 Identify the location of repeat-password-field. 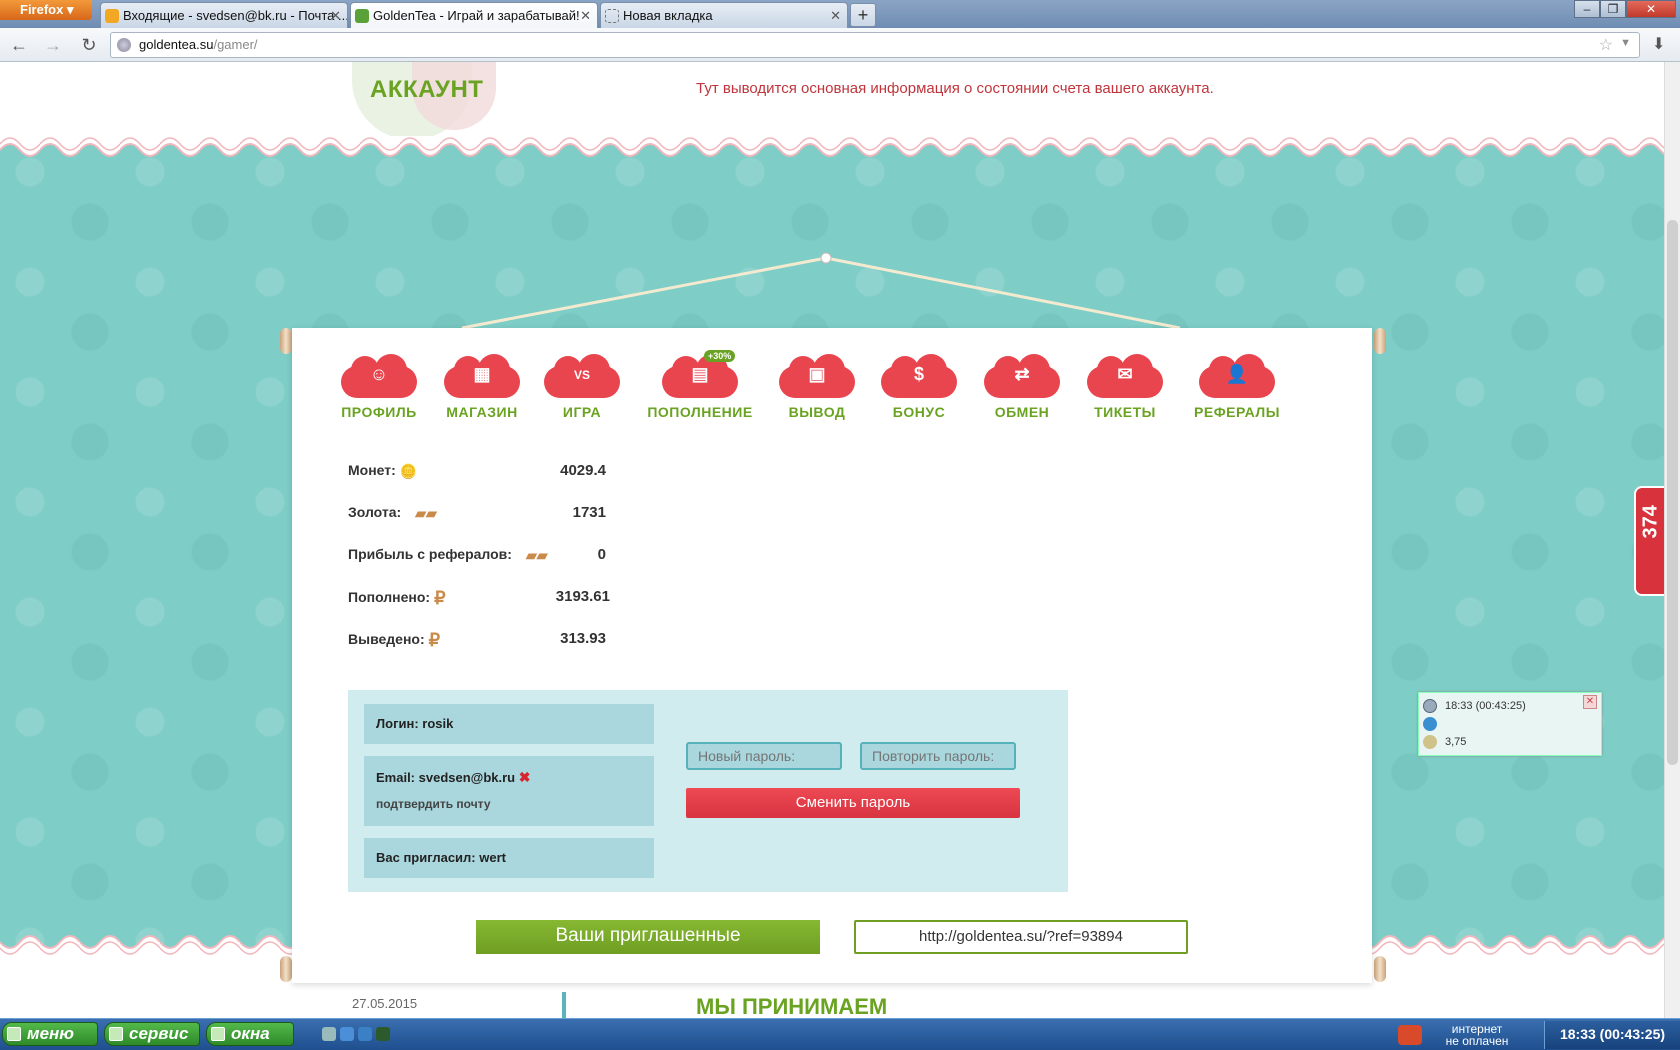
(938, 756).